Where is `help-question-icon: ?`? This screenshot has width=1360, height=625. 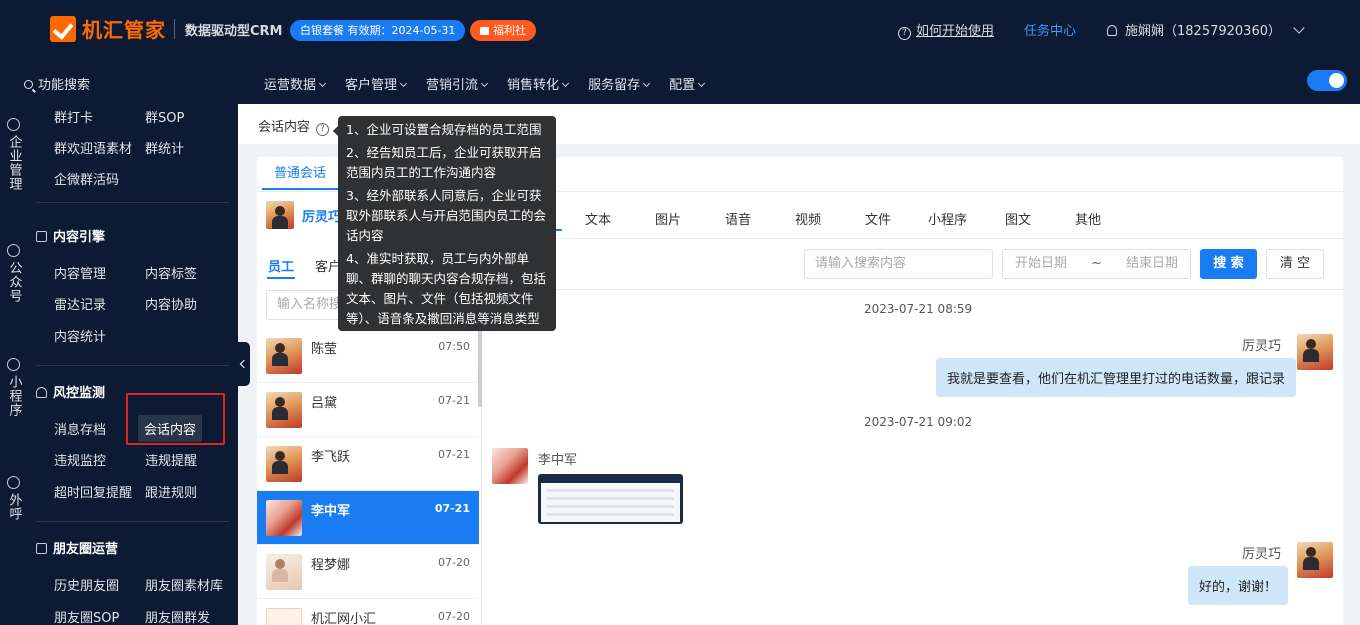
help-question-icon: ? is located at coordinates (323, 129).